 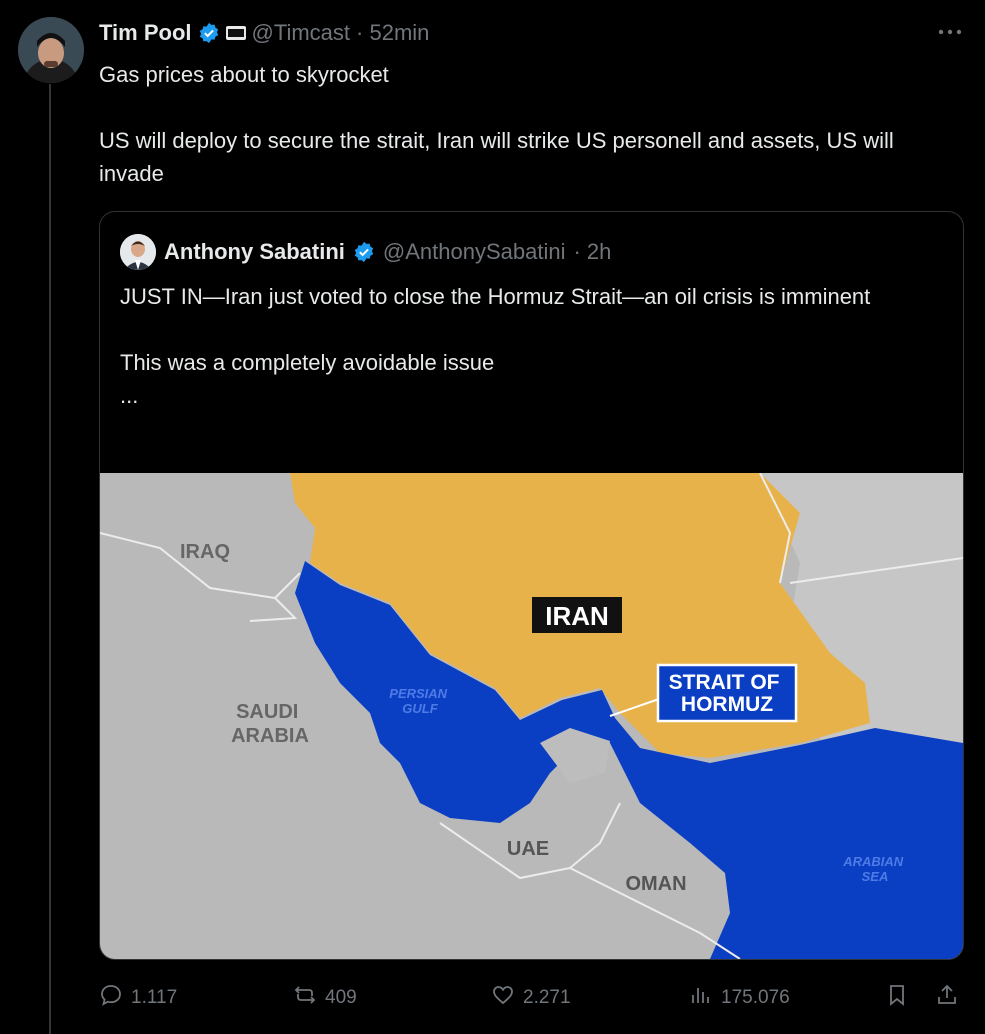 I want to click on thread-line, so click(x=50, y=559).